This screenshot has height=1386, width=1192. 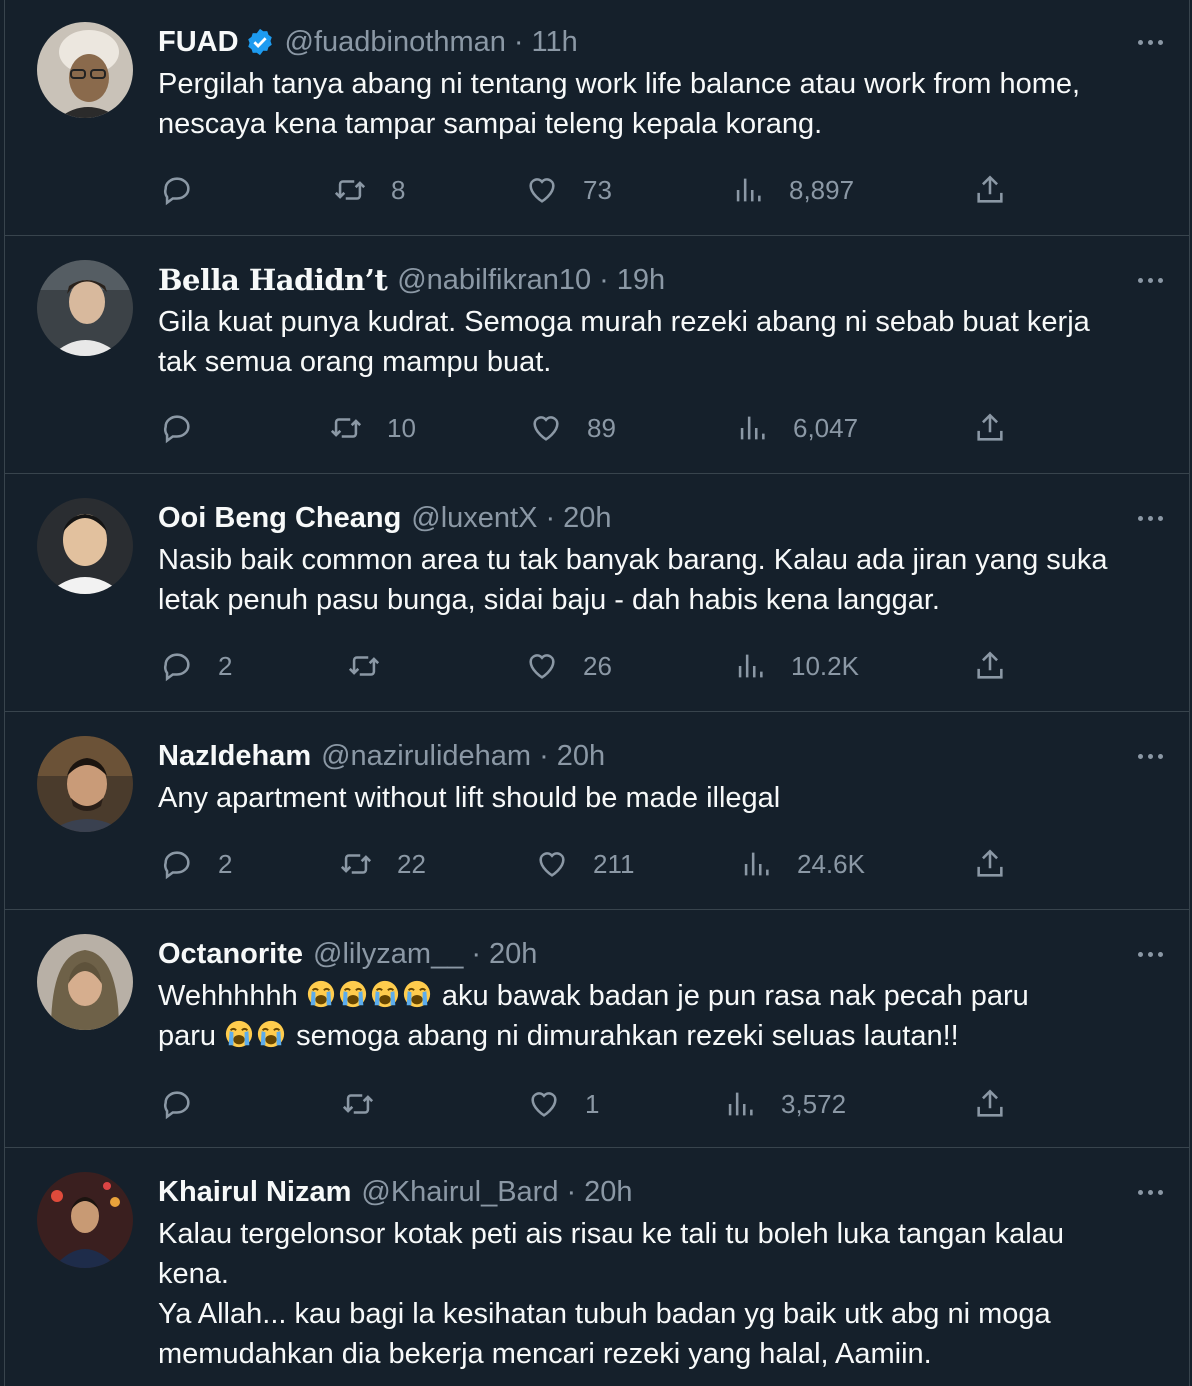 I want to click on tweet-text-line: kena., so click(x=193, y=1274).